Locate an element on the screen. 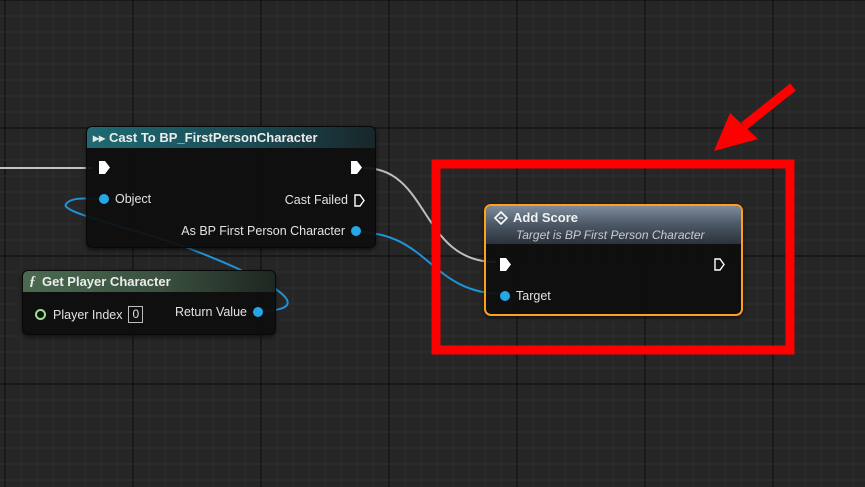 The image size is (865, 487). player-index-pin-ring is located at coordinates (40, 314).